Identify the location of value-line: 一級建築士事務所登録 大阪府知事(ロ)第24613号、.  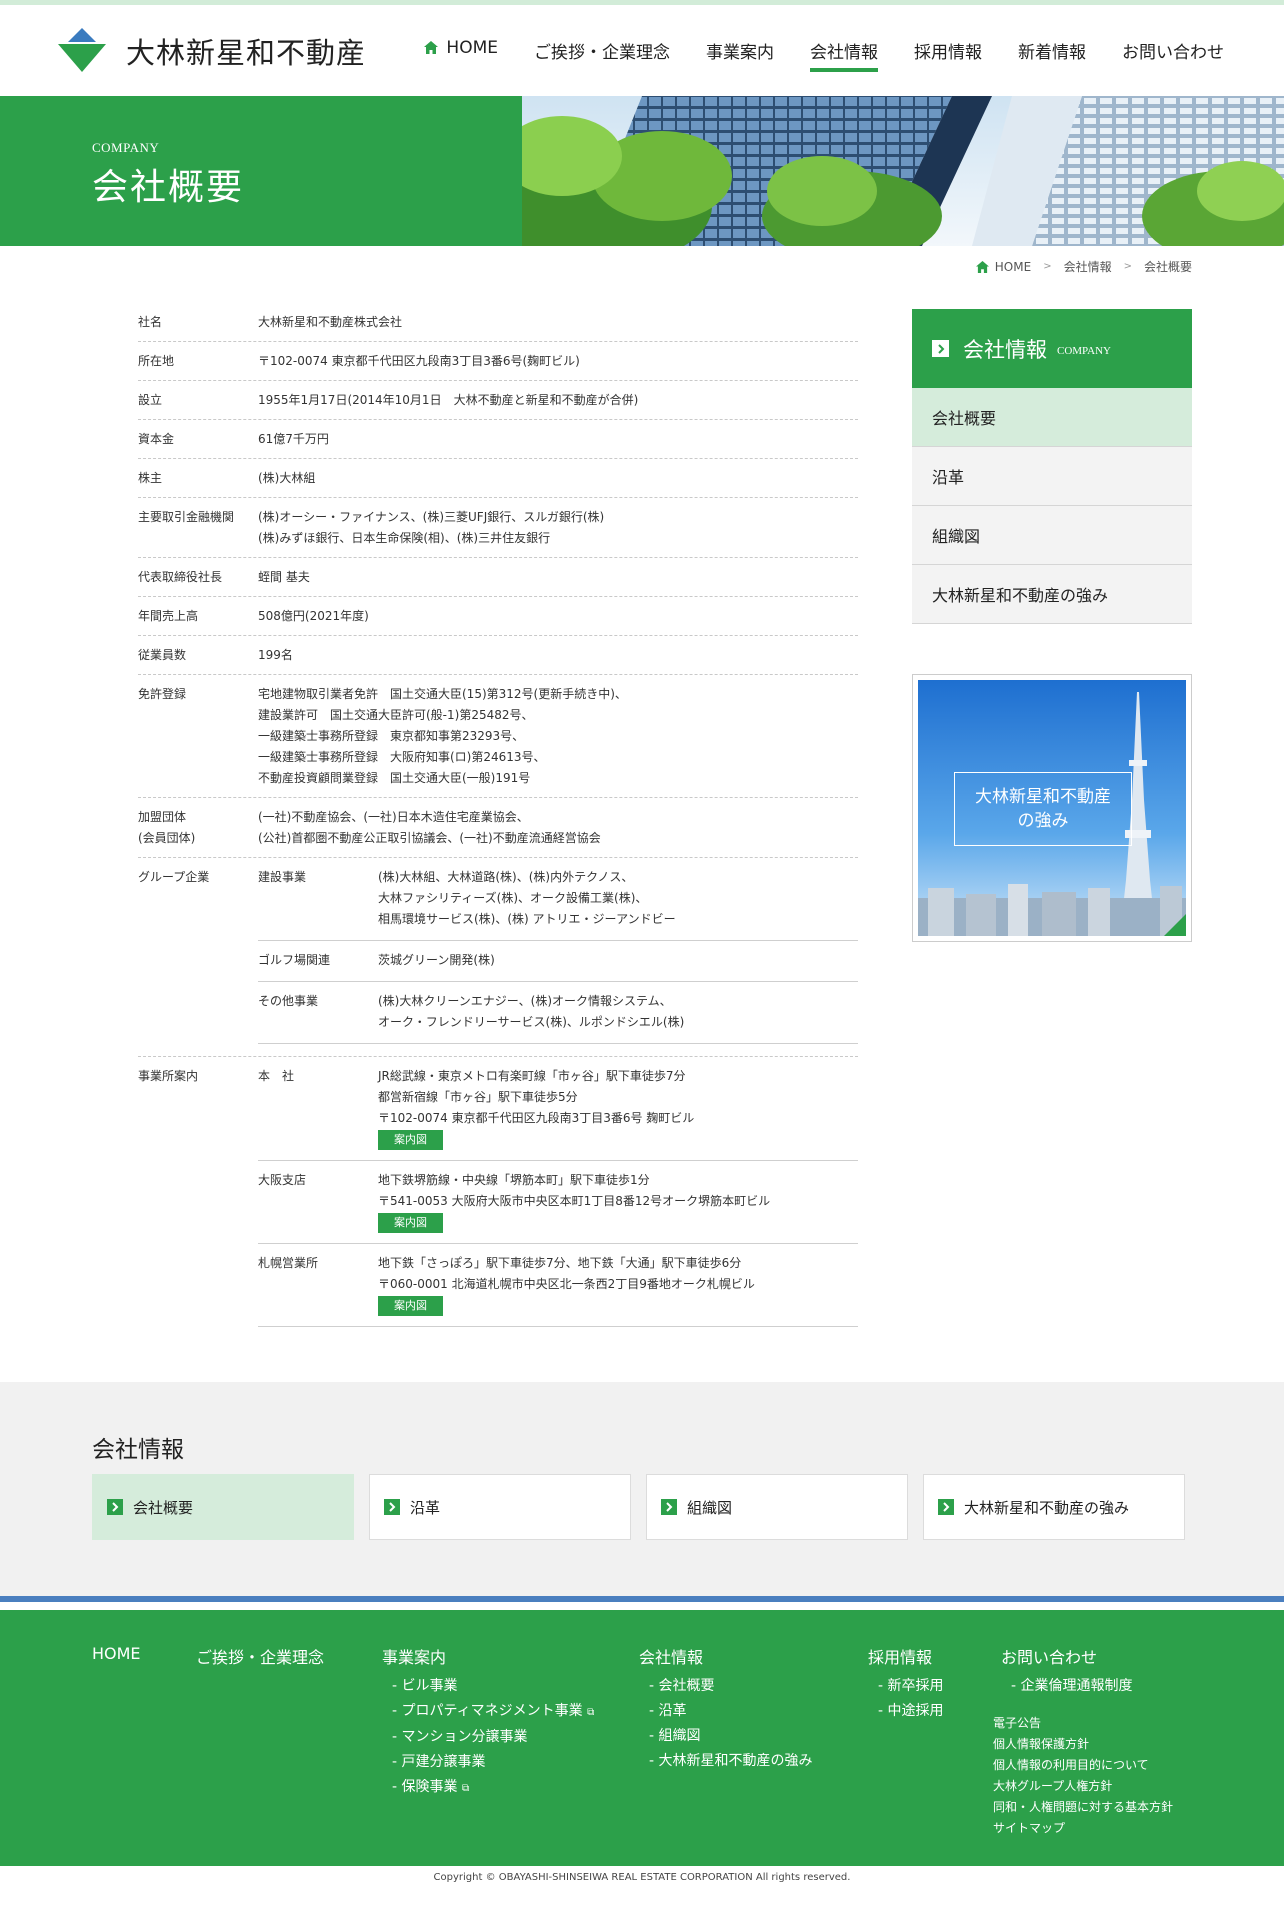
(402, 757).